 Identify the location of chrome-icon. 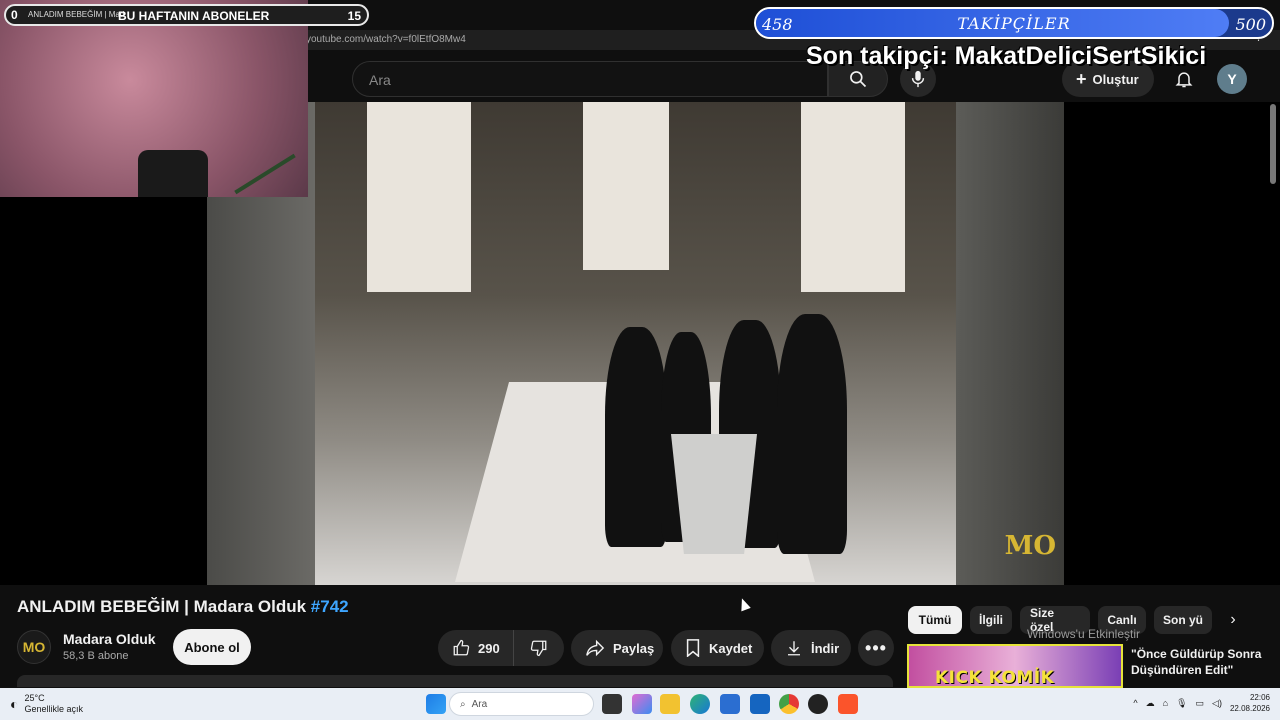
(789, 704).